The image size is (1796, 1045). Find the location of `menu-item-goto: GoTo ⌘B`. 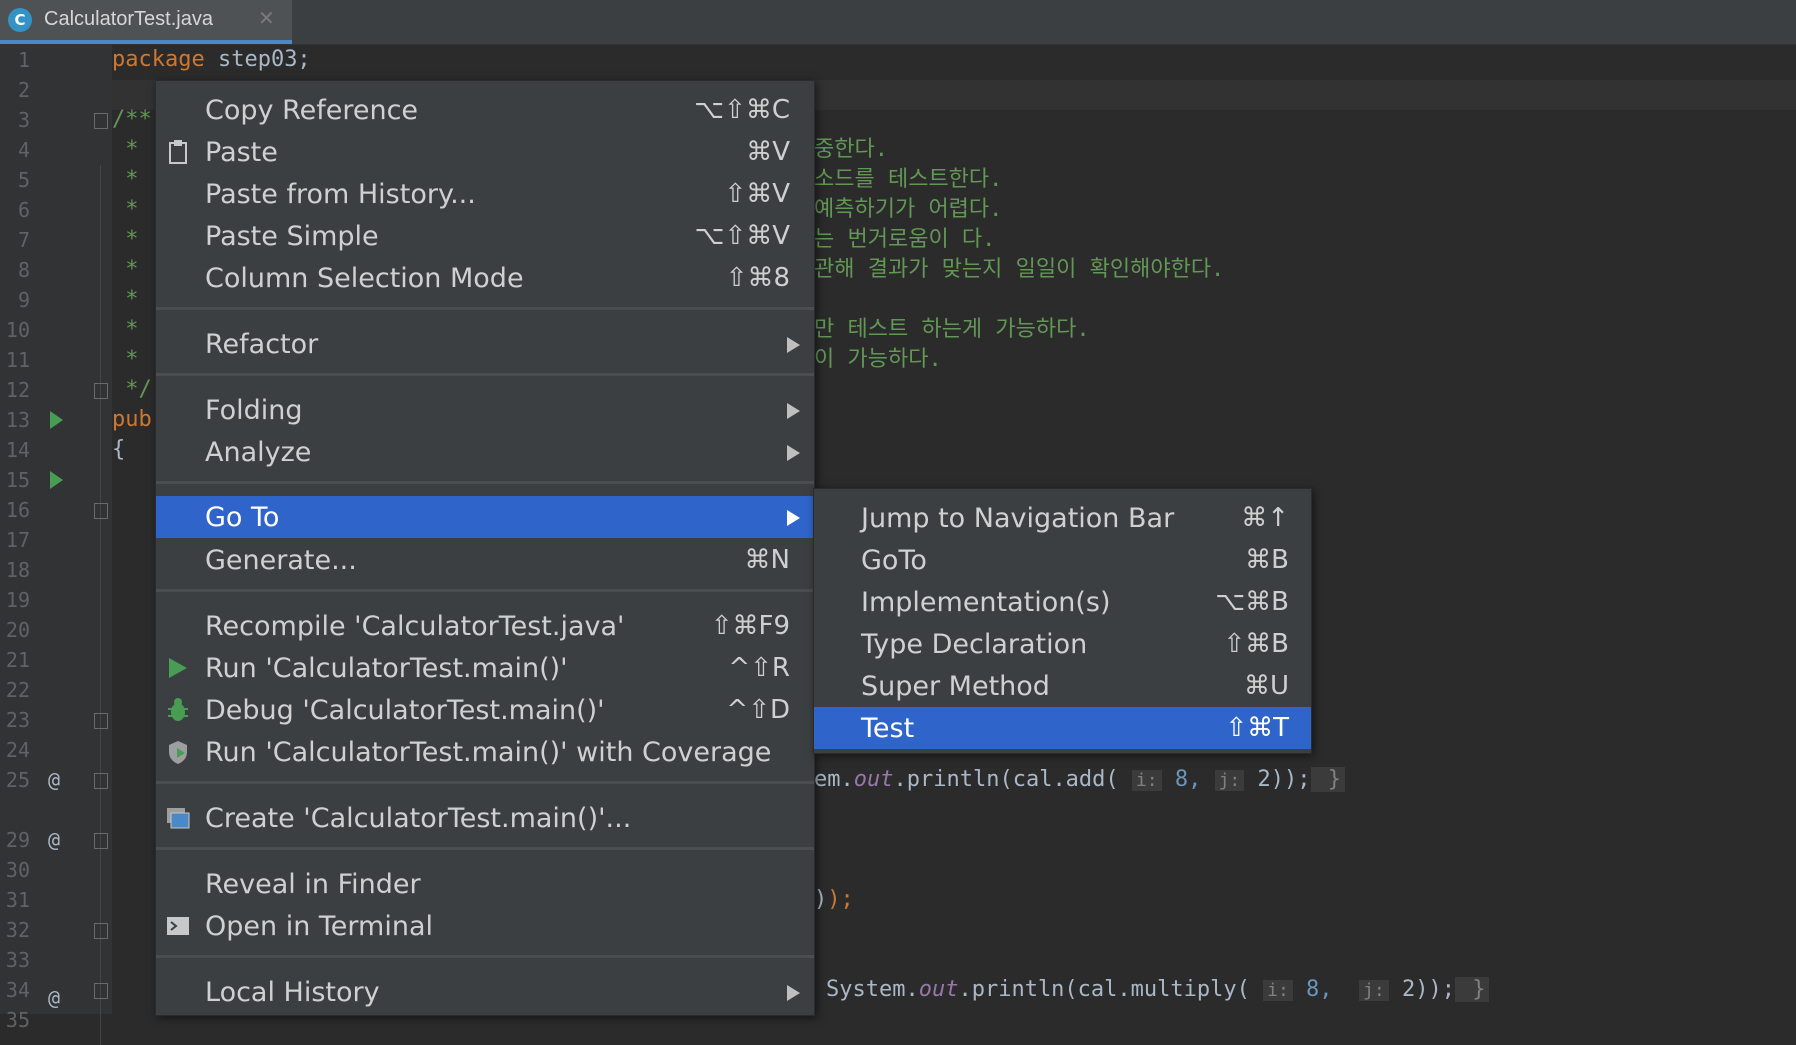

menu-item-goto: GoTo ⌘B is located at coordinates (1062, 560).